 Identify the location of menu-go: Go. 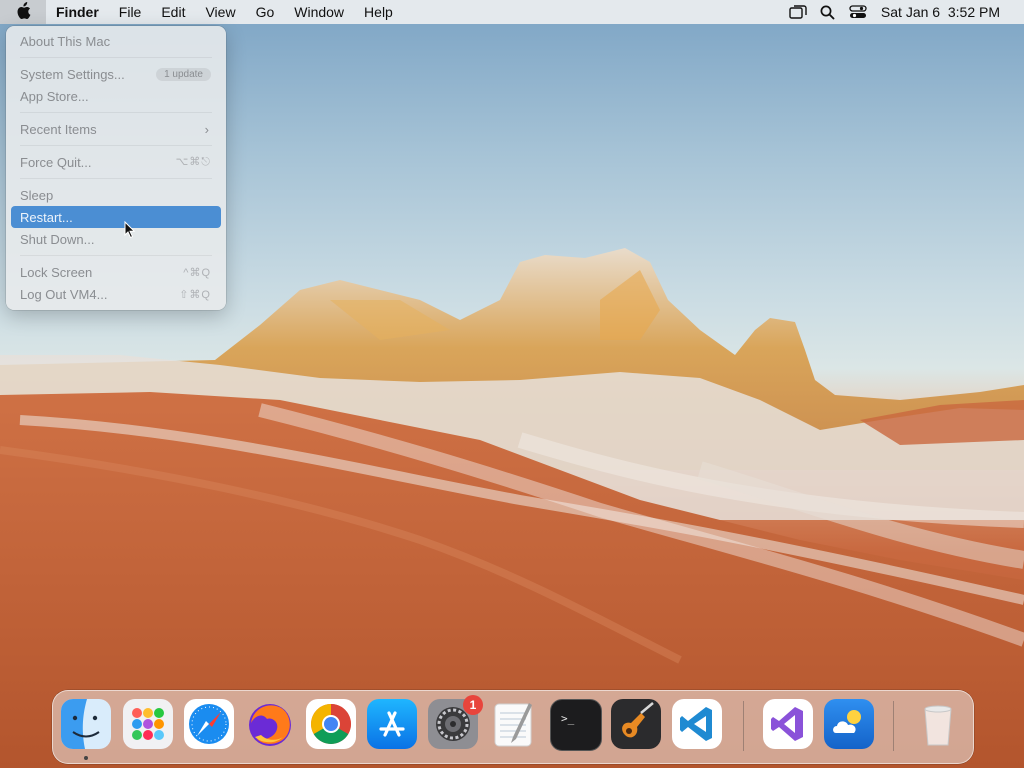
(265, 12).